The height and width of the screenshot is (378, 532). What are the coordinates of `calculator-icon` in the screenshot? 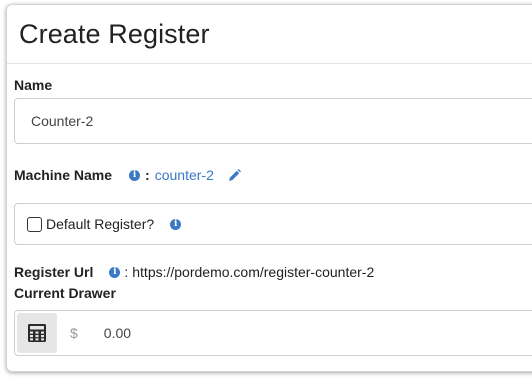 It's located at (37, 333).